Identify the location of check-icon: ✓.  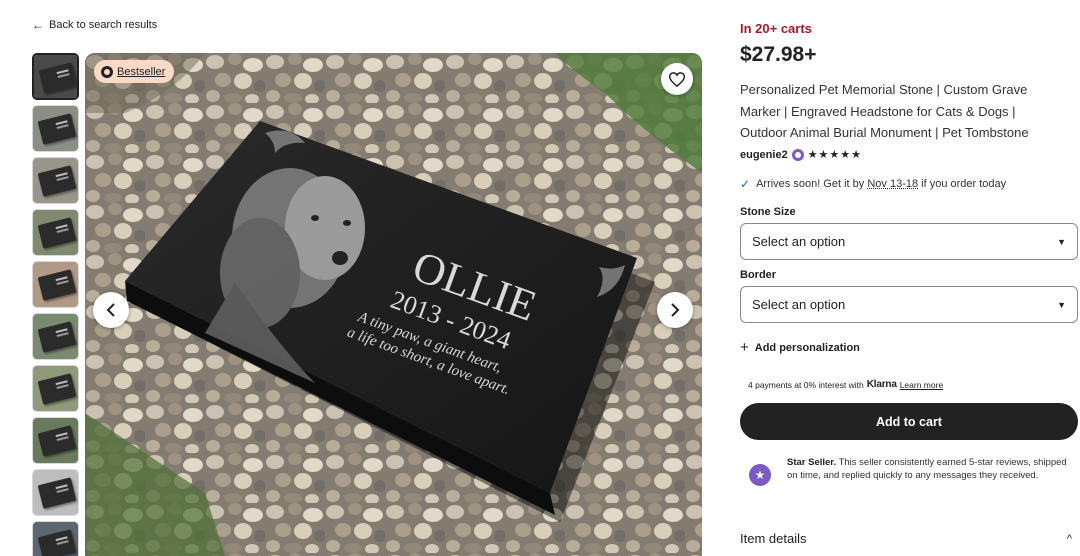
(745, 184).